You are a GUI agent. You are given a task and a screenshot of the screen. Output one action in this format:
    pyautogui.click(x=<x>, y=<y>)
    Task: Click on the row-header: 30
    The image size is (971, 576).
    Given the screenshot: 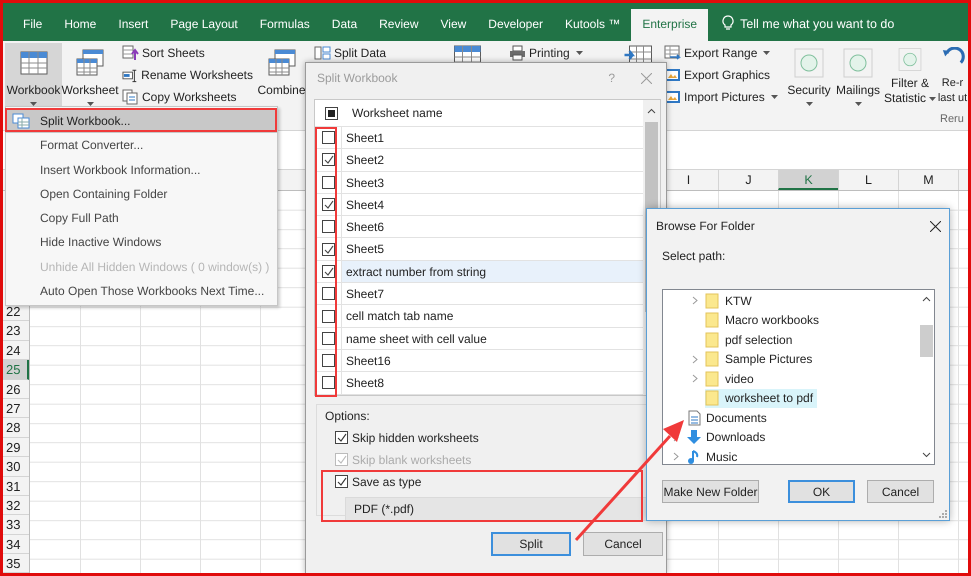 What is the action you would take?
    pyautogui.click(x=16, y=467)
    